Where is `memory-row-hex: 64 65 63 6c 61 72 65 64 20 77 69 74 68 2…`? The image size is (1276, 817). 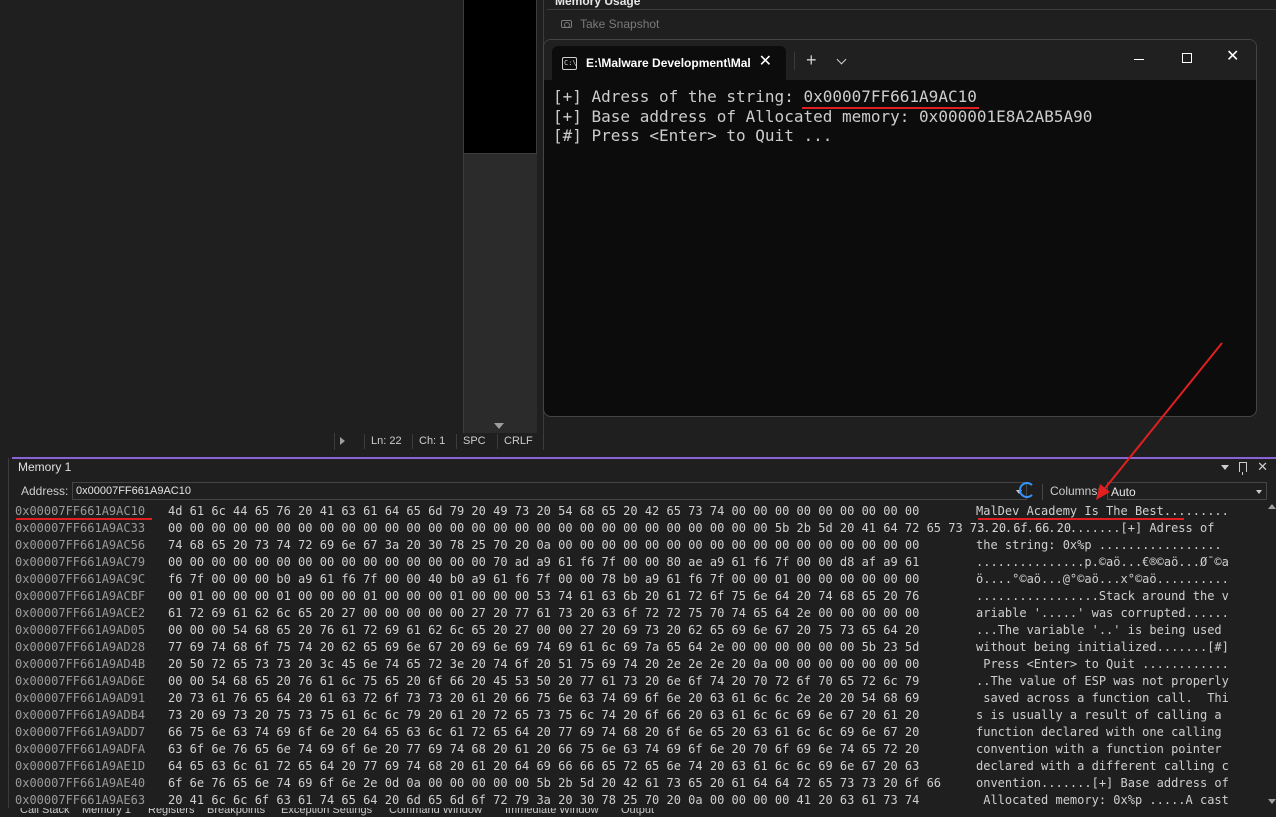
memory-row-hex: 64 65 63 6c 61 72 65 64 20 77 69 74 68 2… is located at coordinates (543, 766).